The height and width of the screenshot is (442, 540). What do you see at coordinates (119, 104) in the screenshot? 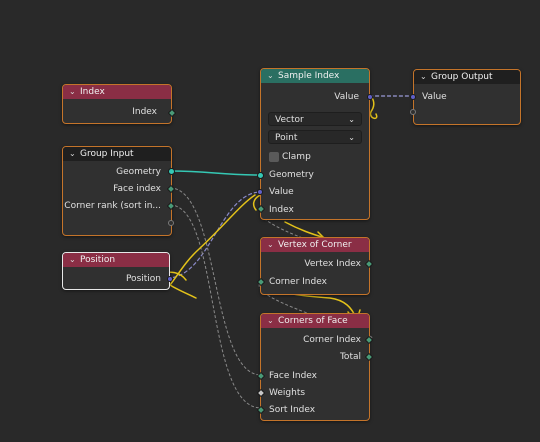
I see `node-index: ⌄ Index Index` at bounding box center [119, 104].